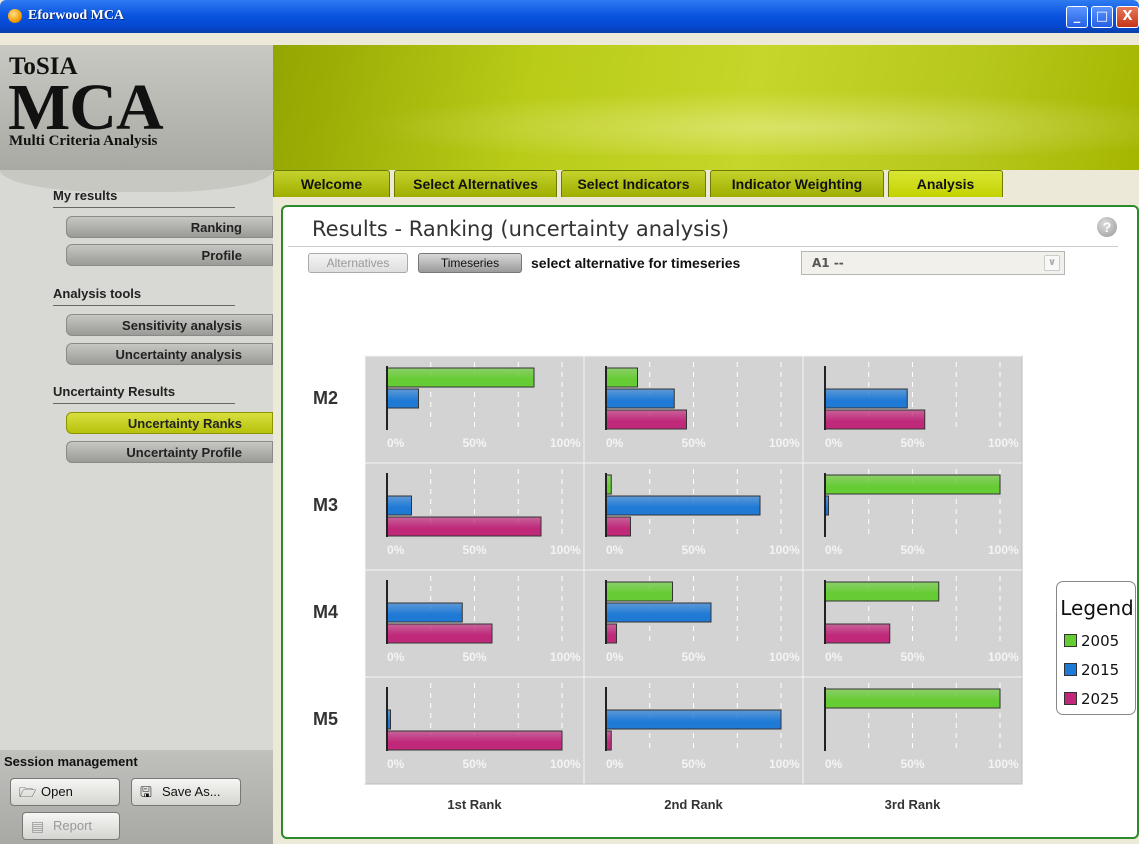  Describe the element at coordinates (136, 107) in the screenshot. I see `tosia-mca-logo: ToSIA MCA Multi Criteria Analysis` at that location.